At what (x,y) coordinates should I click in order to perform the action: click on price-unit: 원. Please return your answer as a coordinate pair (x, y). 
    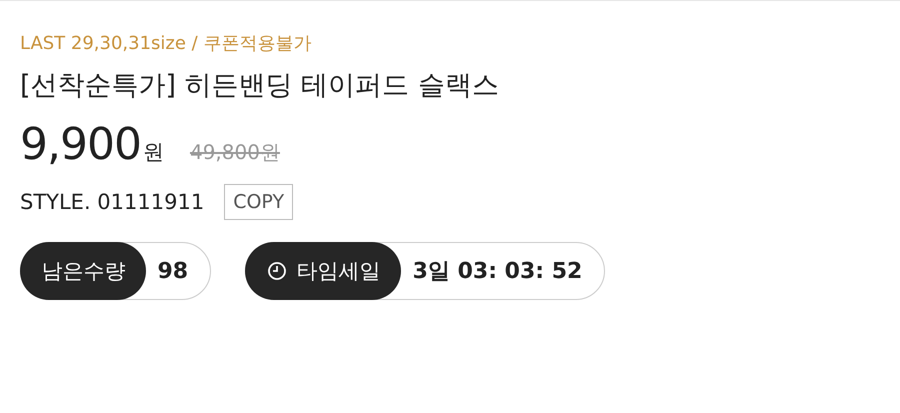
    Looking at the image, I should click on (153, 152).